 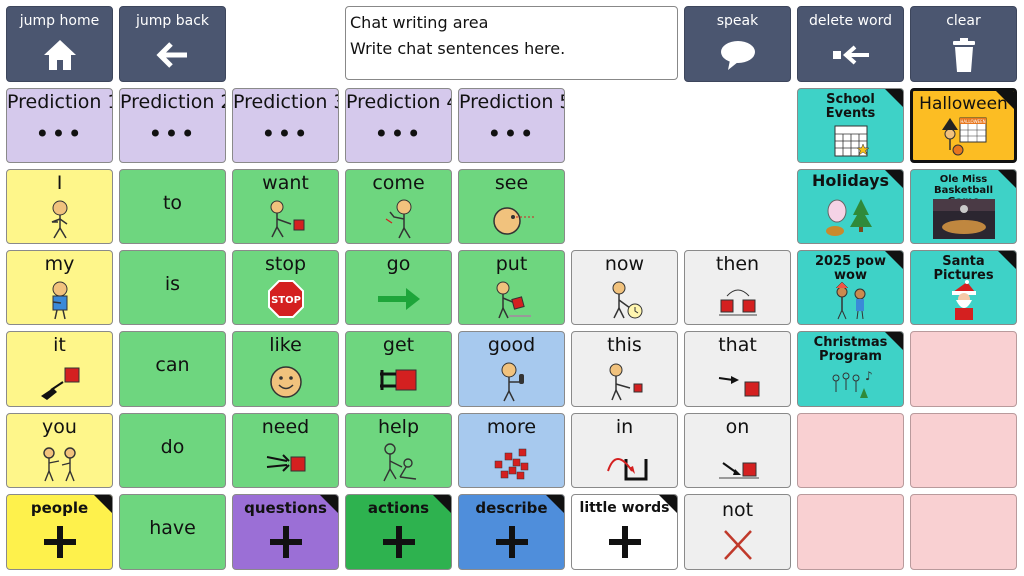 I want to click on word-is: is, so click(x=172, y=287).